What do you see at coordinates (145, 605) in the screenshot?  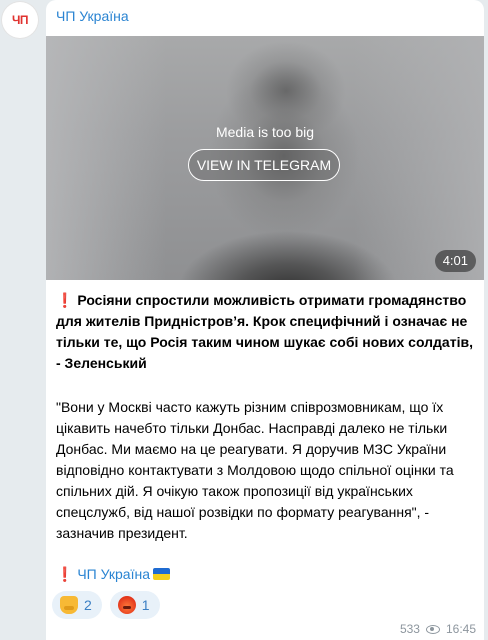 I see `reaction-count: 1` at bounding box center [145, 605].